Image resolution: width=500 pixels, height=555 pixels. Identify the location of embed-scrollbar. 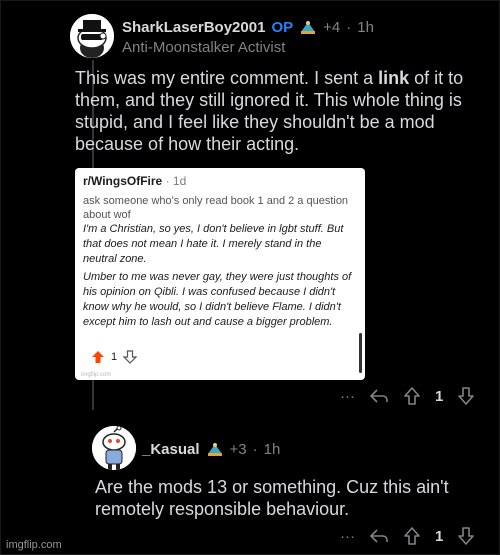
(360, 353).